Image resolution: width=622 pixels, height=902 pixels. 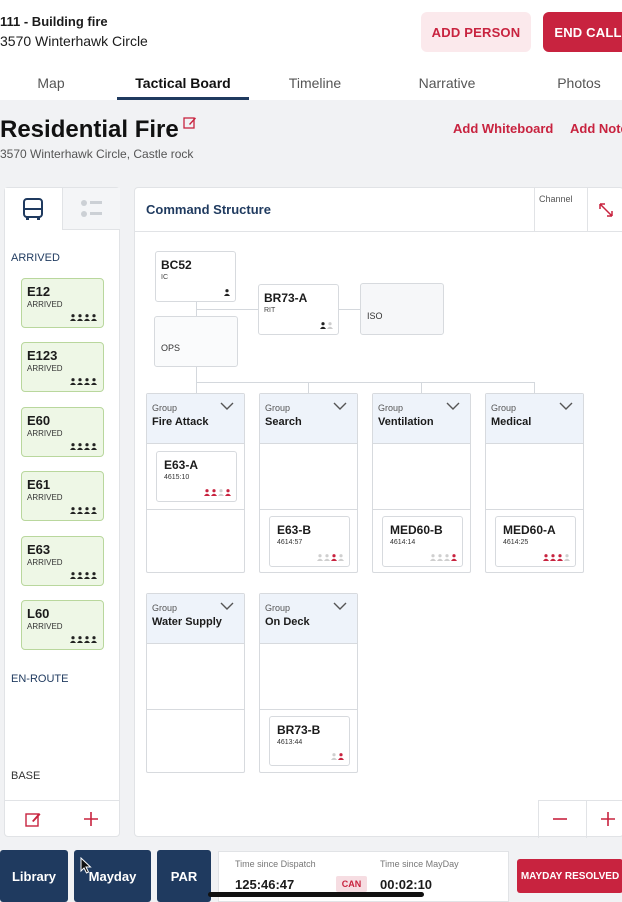 I want to click on plus-icon, so click(x=91, y=819).